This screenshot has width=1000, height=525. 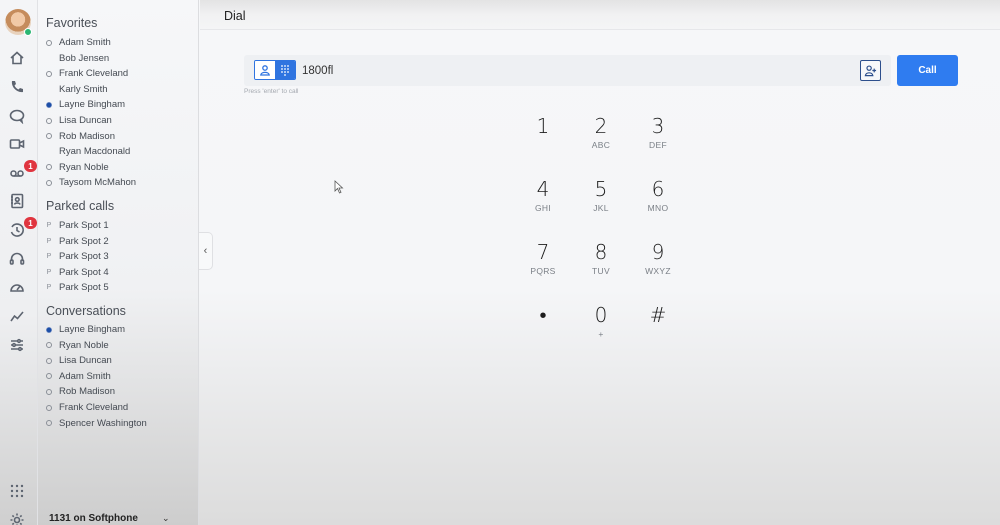 I want to click on park-spot-item: P Park Spot 5, so click(x=77, y=287).